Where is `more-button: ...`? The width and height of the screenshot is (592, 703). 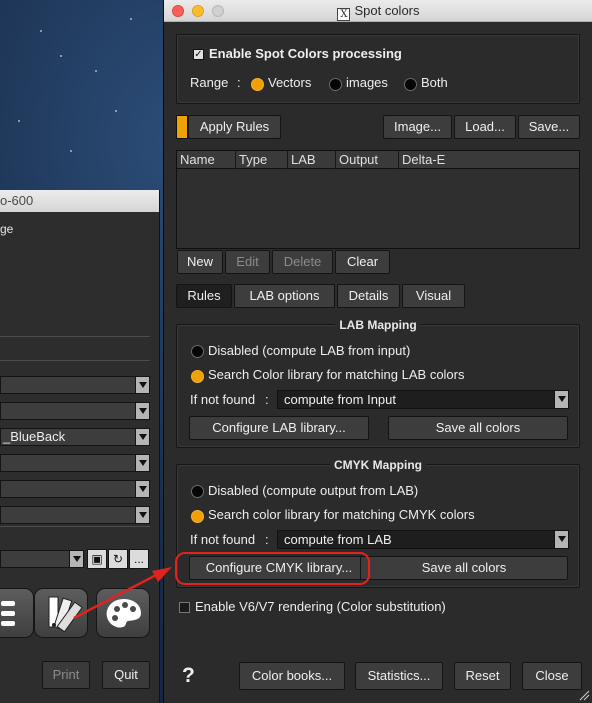
more-button: ... is located at coordinates (139, 559).